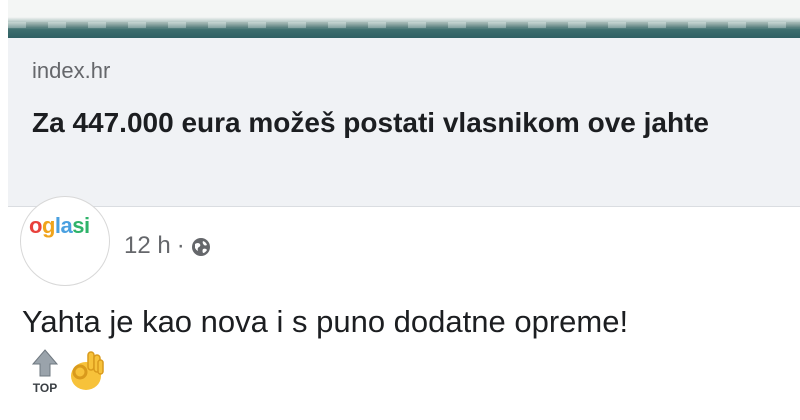  I want to click on image-water, so click(404, 25).